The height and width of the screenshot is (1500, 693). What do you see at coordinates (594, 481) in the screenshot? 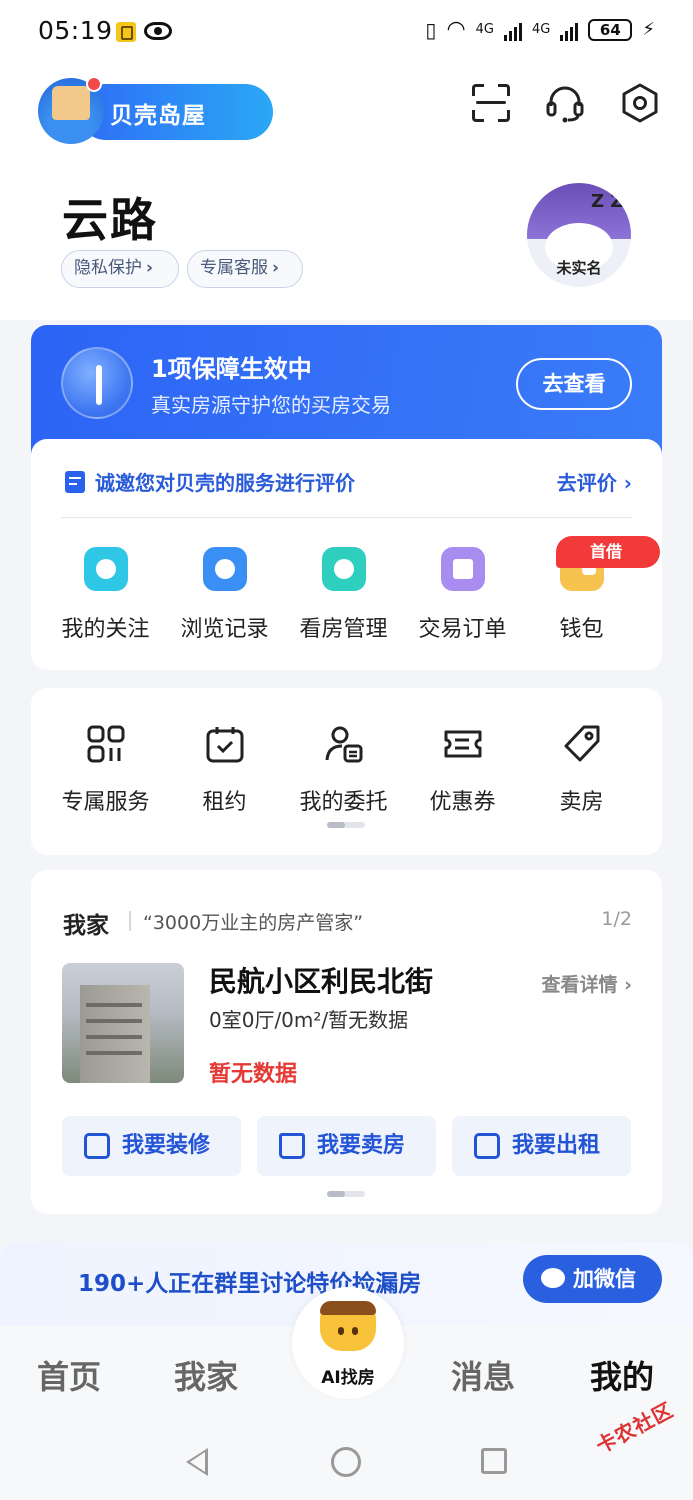
I see `evaluate-link: 去评价 ›` at bounding box center [594, 481].